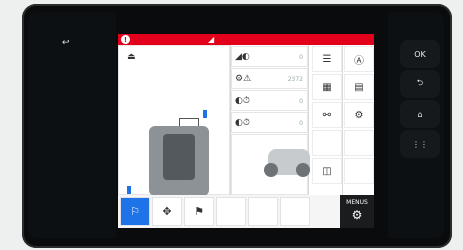  I want to click on bale-view-button: ✥, so click(167, 211).